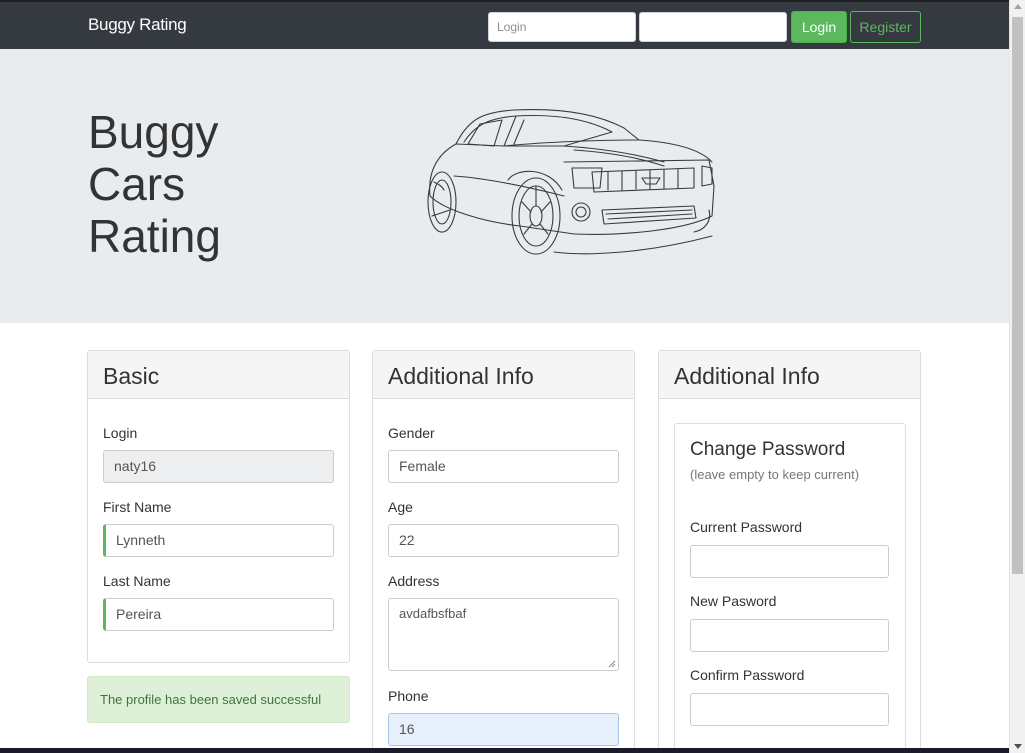 The height and width of the screenshot is (753, 1025). What do you see at coordinates (120, 433) in the screenshot?
I see `login-label: Login` at bounding box center [120, 433].